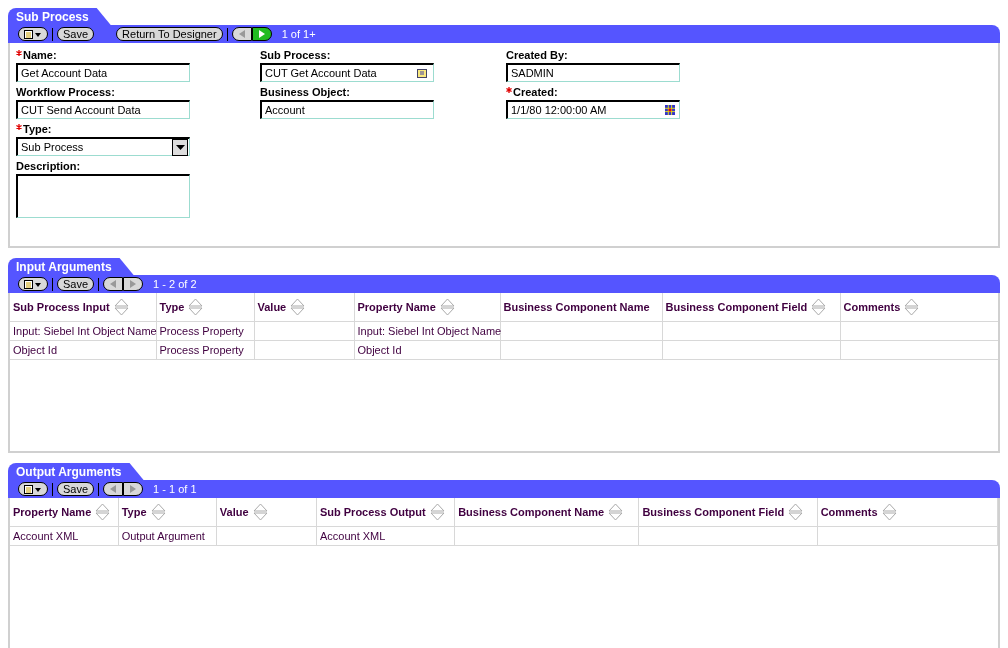 The width and height of the screenshot is (1008, 648). I want to click on pick-field: CUT Get Account Data, so click(347, 72).